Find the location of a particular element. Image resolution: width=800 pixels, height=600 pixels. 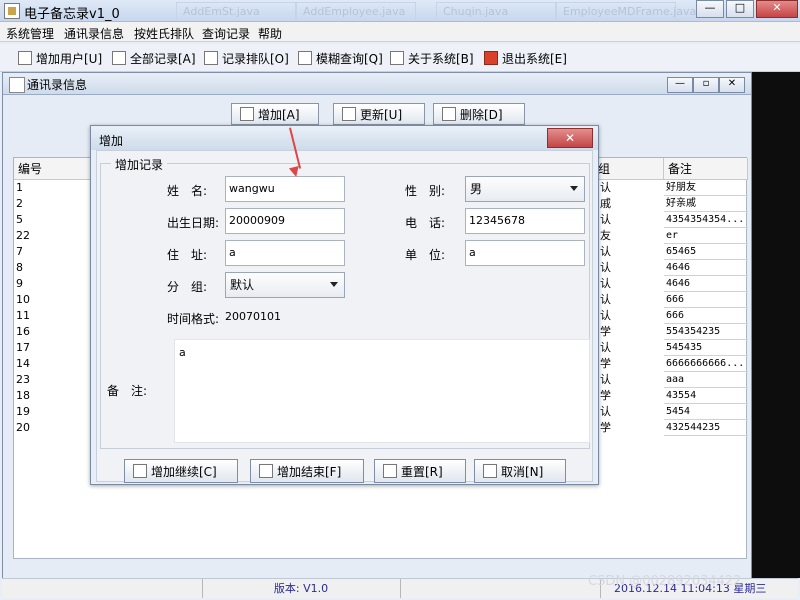

table-cell-note: er is located at coordinates (706, 236).